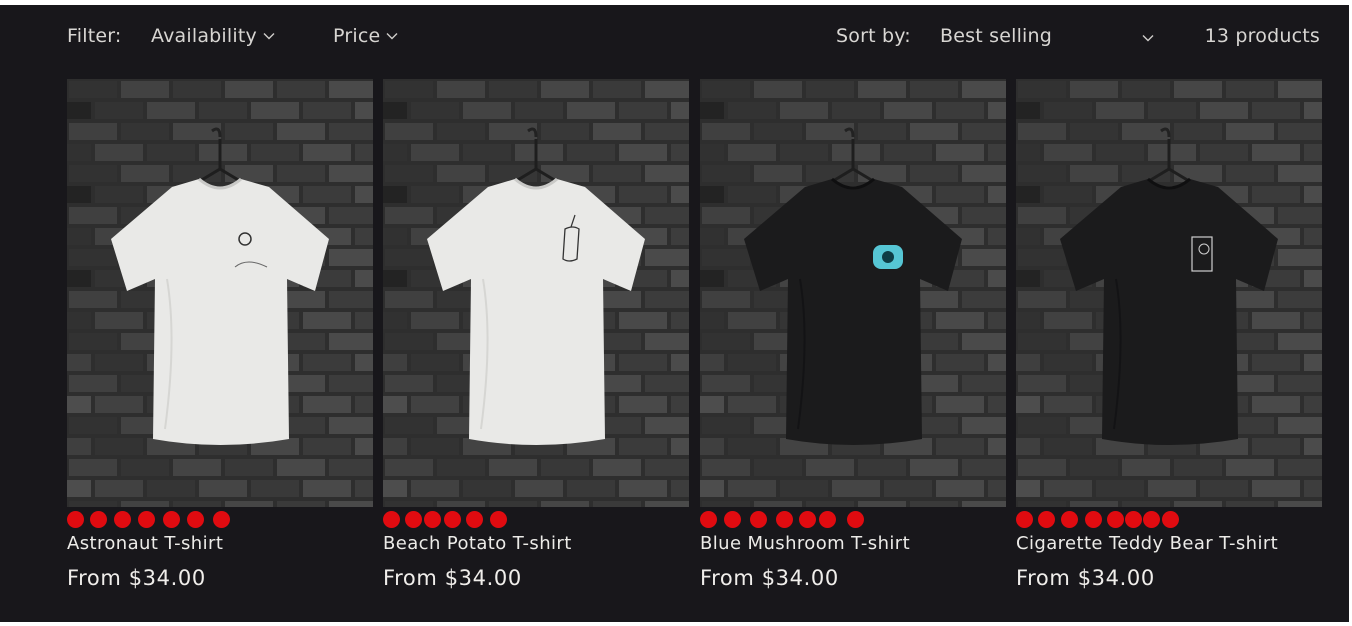 This screenshot has width=1352, height=626. I want to click on sort-label: Sort by:, so click(873, 36).